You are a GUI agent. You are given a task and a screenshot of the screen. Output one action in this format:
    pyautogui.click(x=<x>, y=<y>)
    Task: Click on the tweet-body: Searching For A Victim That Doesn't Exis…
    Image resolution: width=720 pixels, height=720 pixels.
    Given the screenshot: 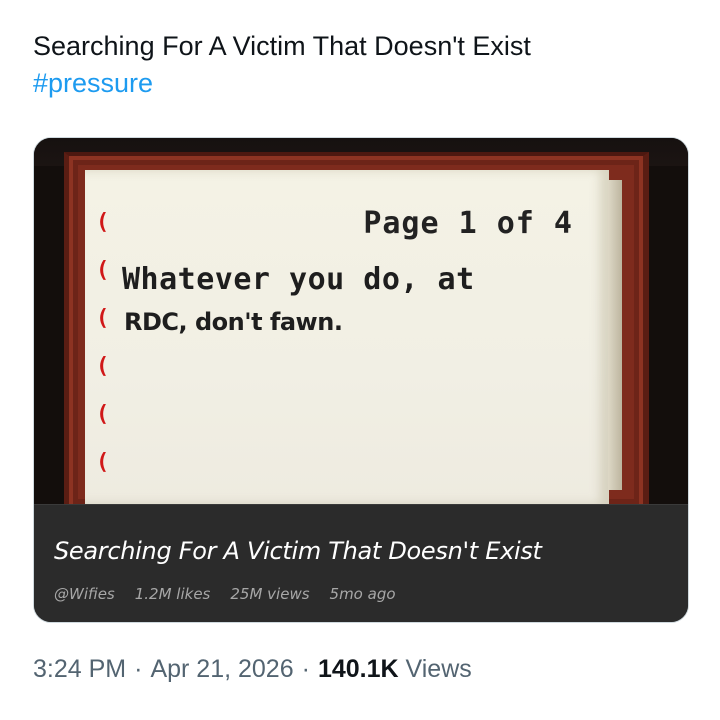 What is the action you would take?
    pyautogui.click(x=282, y=46)
    